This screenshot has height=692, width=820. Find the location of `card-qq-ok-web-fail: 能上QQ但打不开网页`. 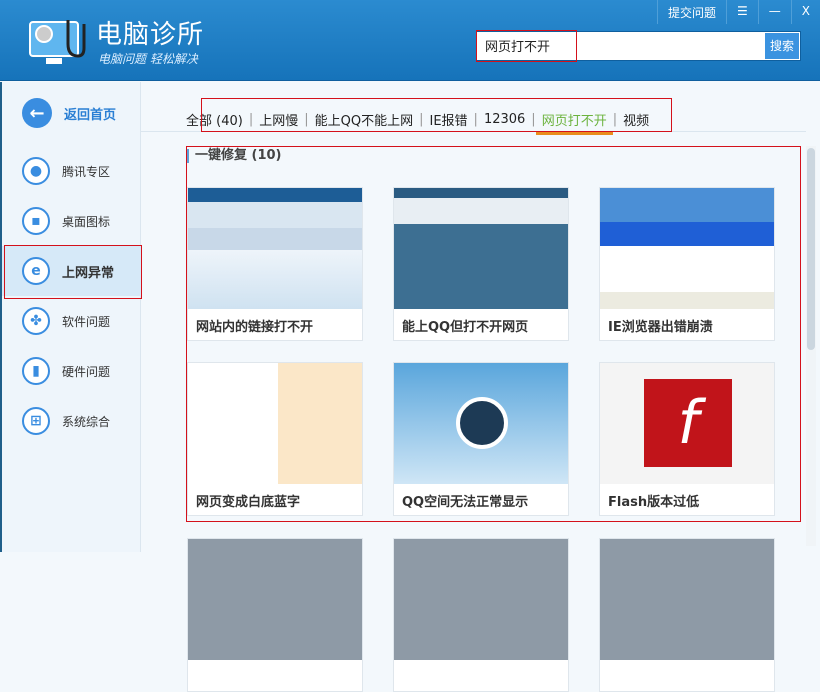

card-qq-ok-web-fail: 能上QQ但打不开网页 is located at coordinates (481, 264).